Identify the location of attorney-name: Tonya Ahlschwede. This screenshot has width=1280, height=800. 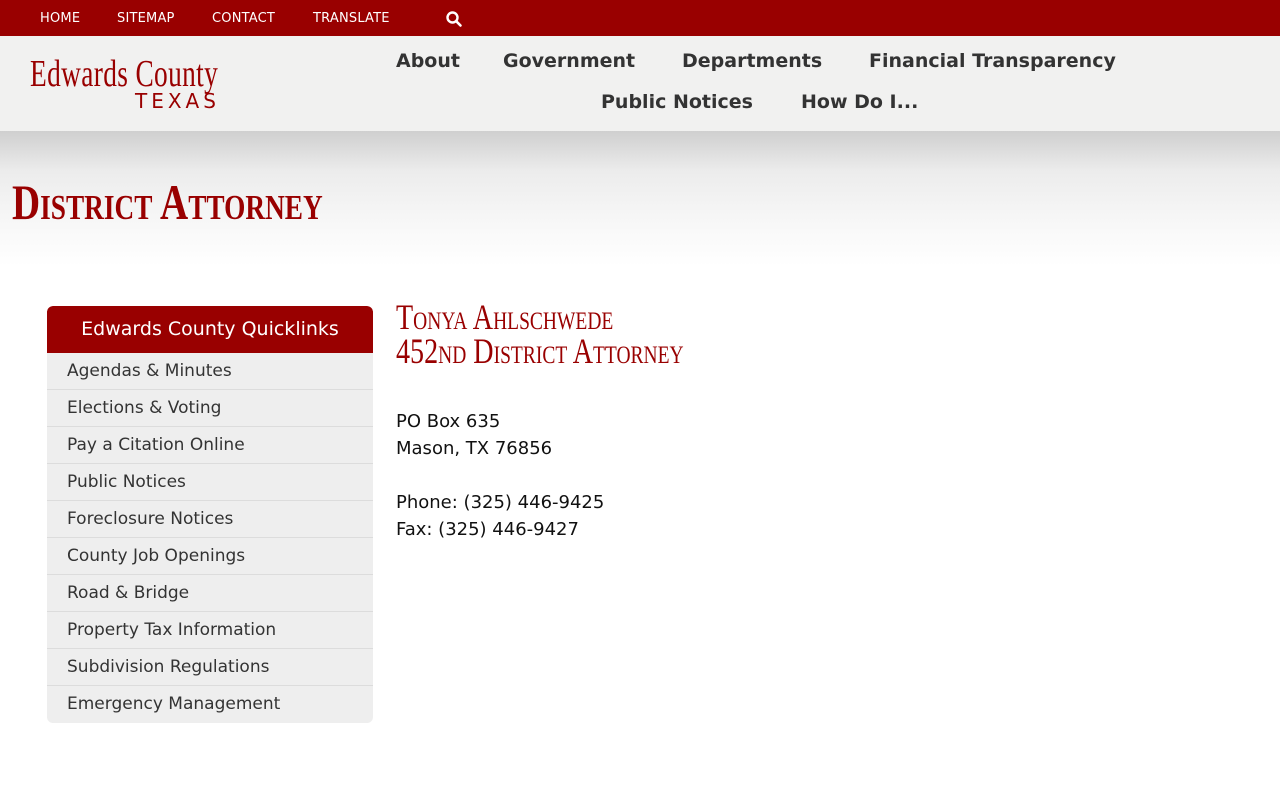
(505, 317).